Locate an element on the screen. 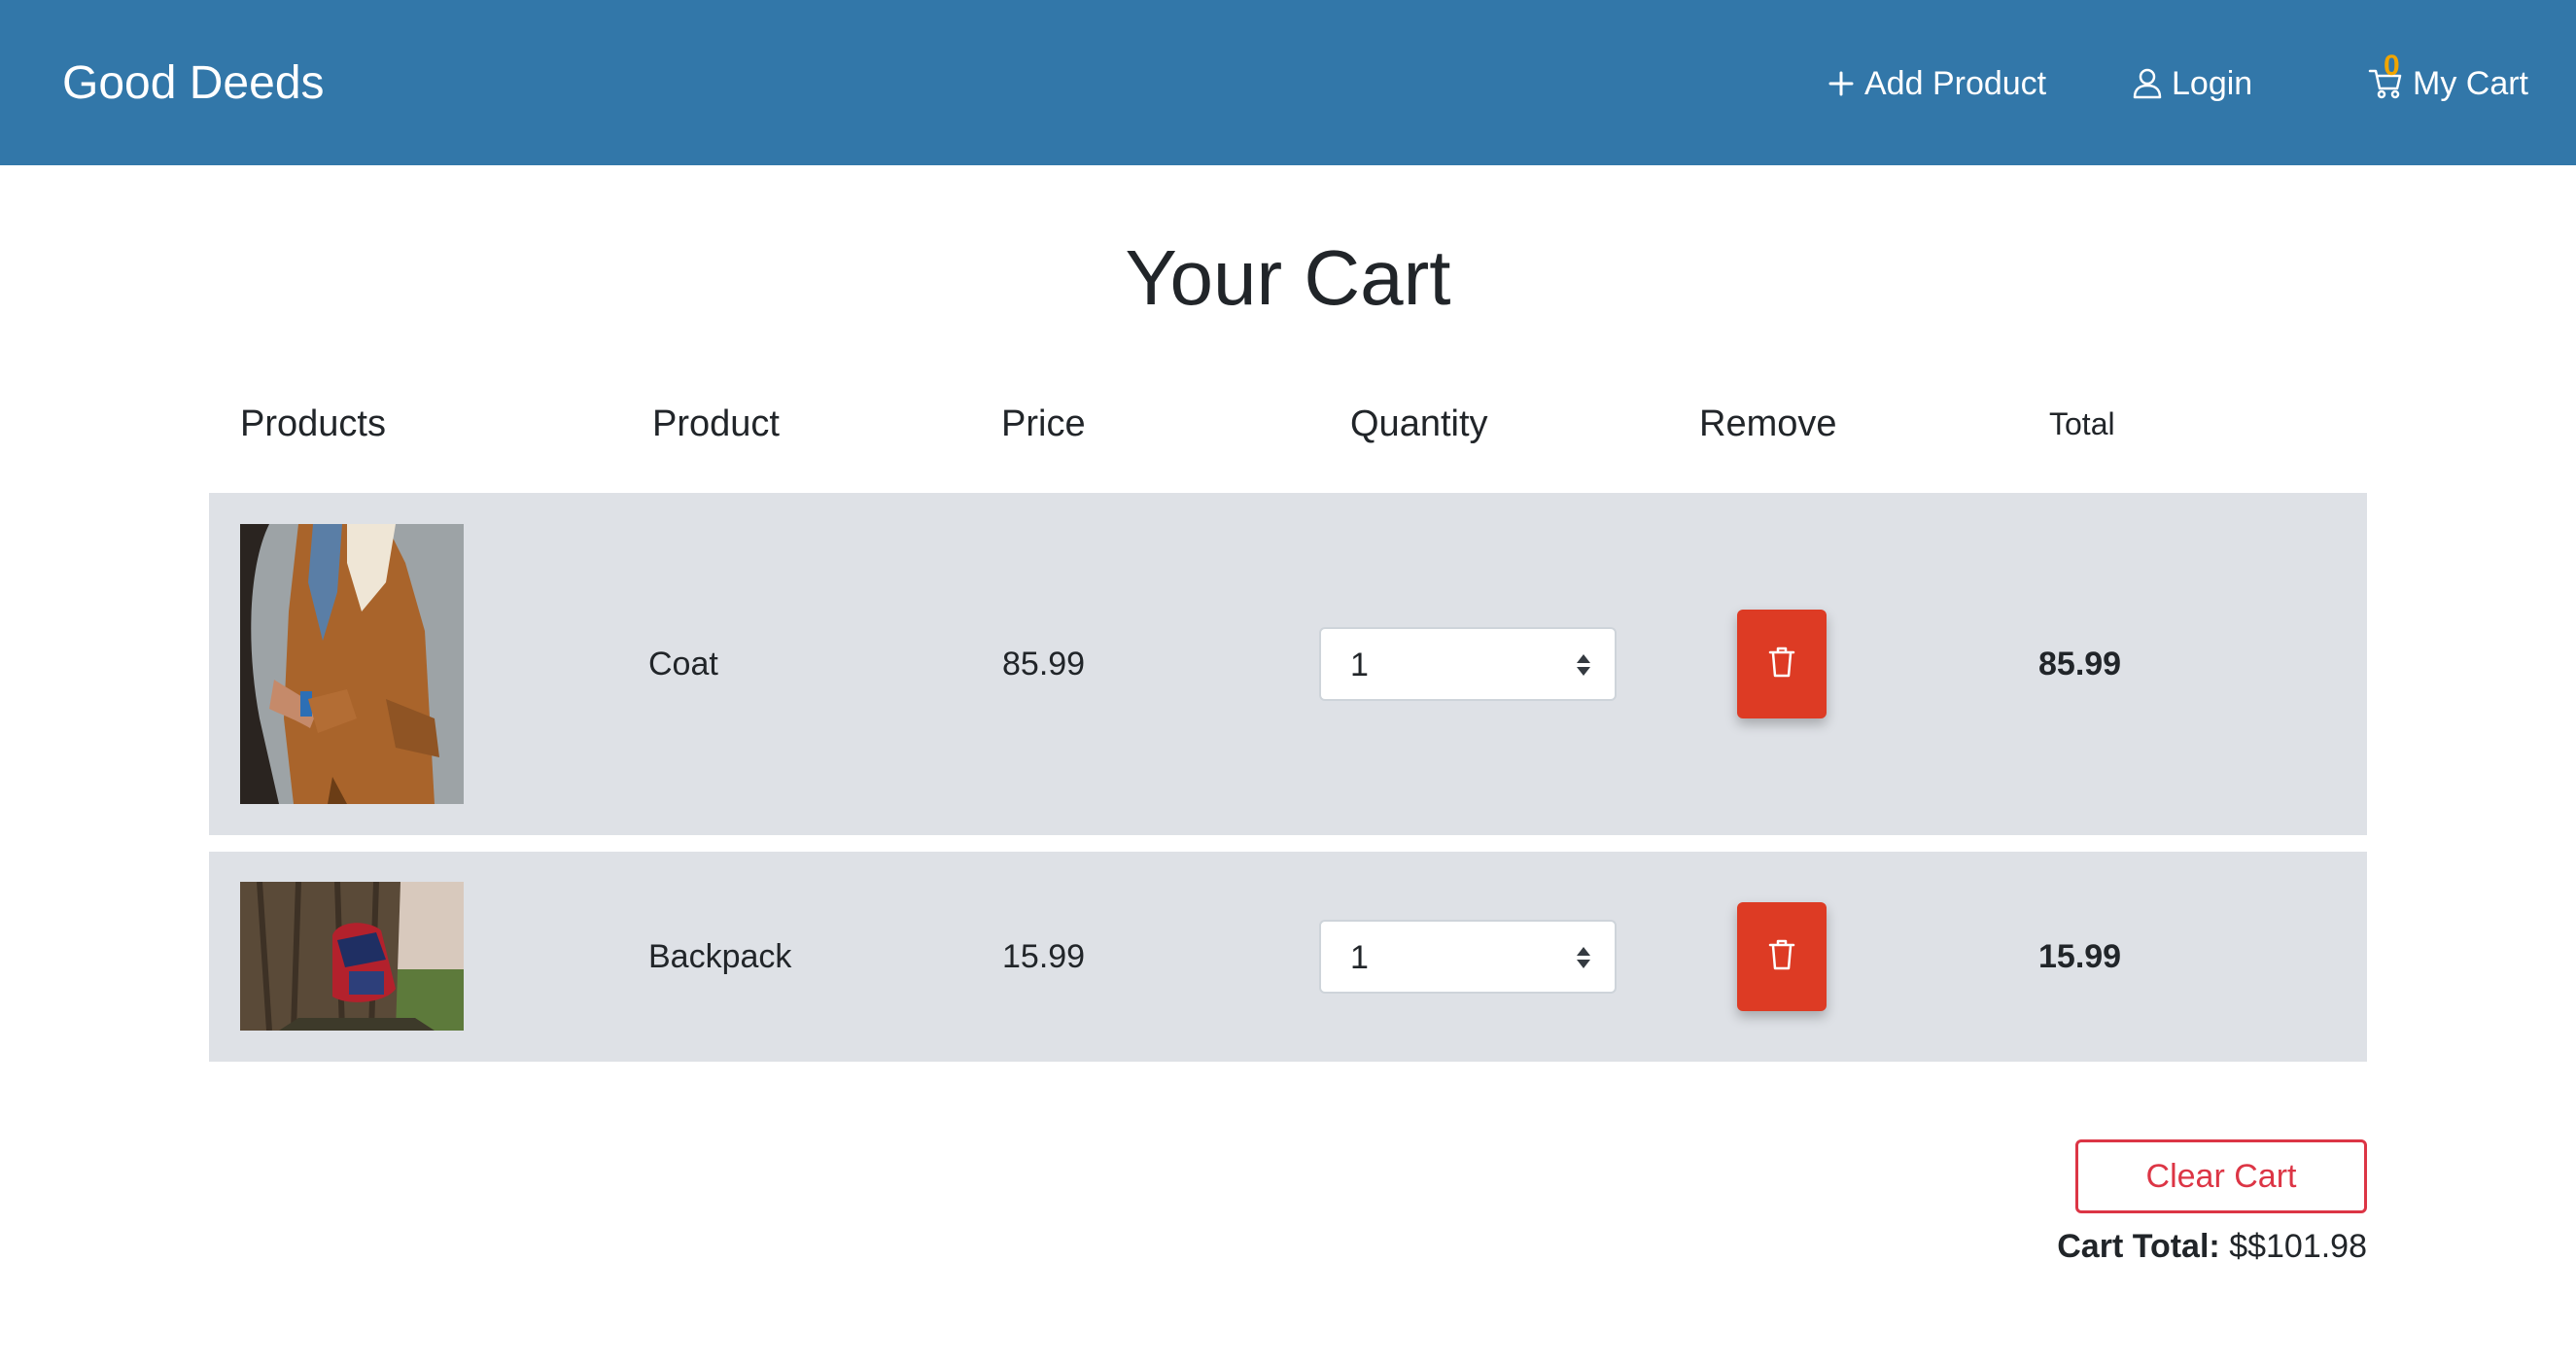 Image resolution: width=2576 pixels, height=1365 pixels. cart-total-value: $$101.98 is located at coordinates (2298, 1246).